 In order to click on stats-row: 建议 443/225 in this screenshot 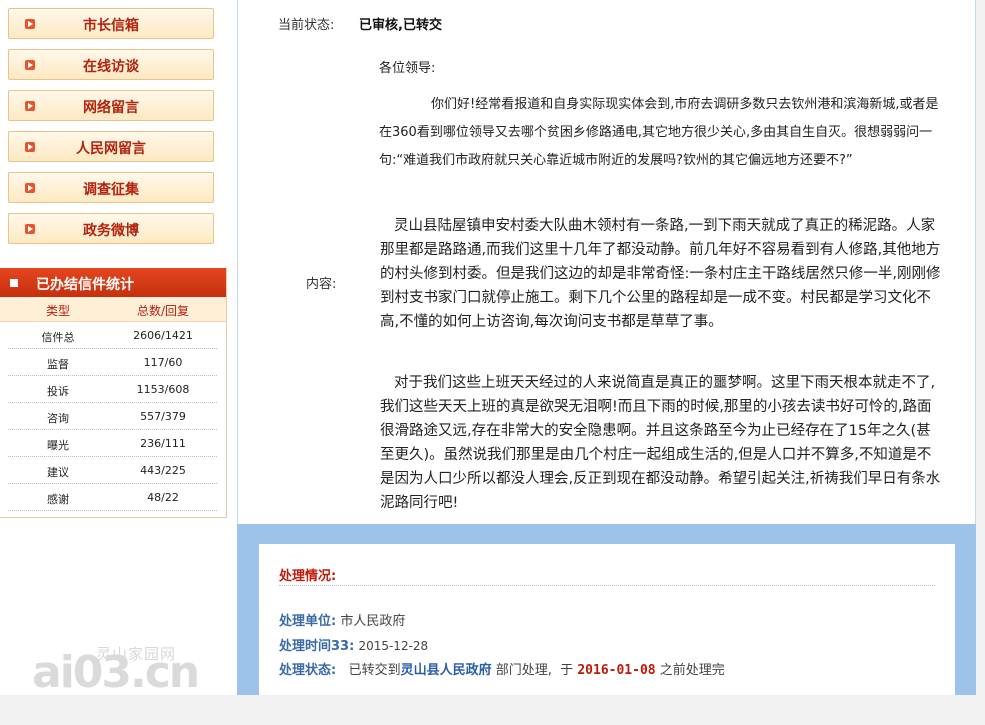, I will do `click(113, 470)`.